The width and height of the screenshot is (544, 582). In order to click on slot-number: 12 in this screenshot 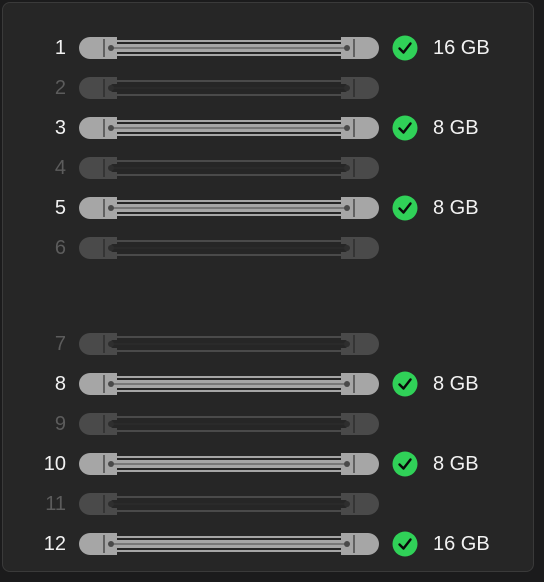, I will do `click(54, 544)`.